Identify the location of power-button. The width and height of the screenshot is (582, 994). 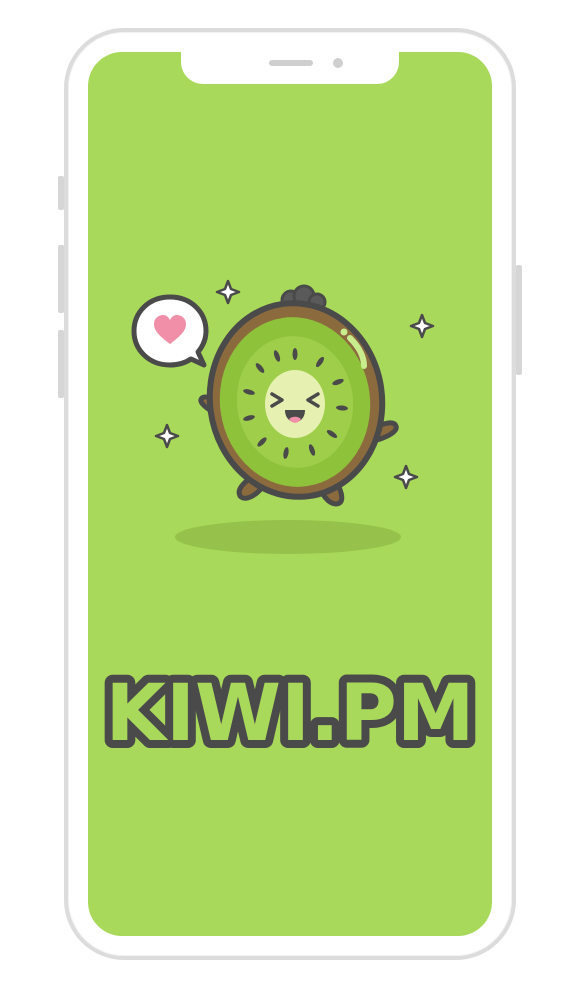
(519, 320).